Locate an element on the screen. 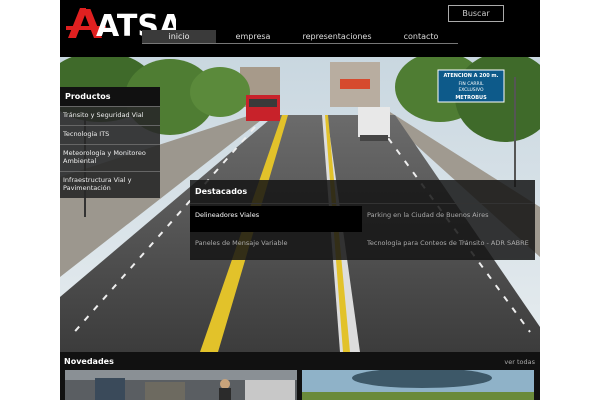  sidebar-item-tecnologia-its: Tecnología ITS is located at coordinates (110, 134).